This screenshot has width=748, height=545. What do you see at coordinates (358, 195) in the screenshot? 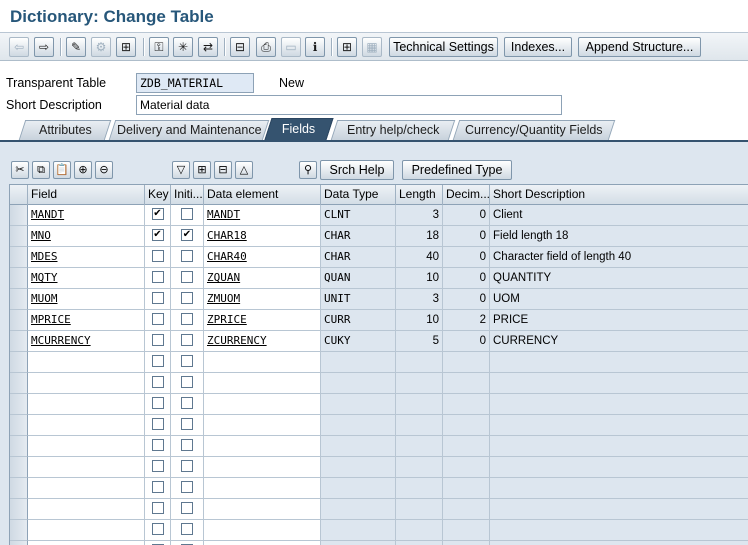
I see `header-data-type: Data Type` at bounding box center [358, 195].